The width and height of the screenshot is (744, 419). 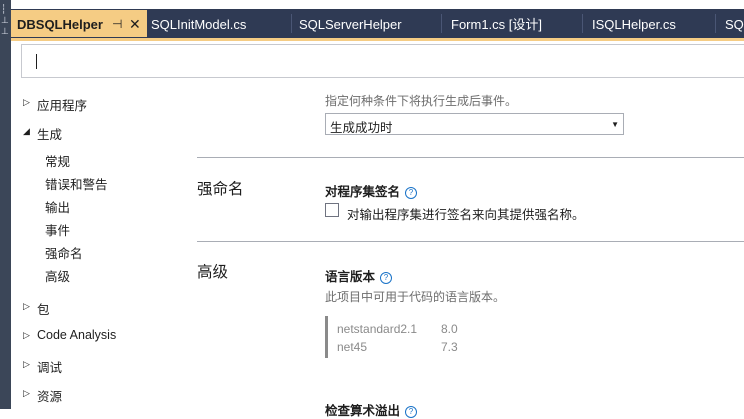 I want to click on tab-overflow: SQ, so click(x=734, y=23).